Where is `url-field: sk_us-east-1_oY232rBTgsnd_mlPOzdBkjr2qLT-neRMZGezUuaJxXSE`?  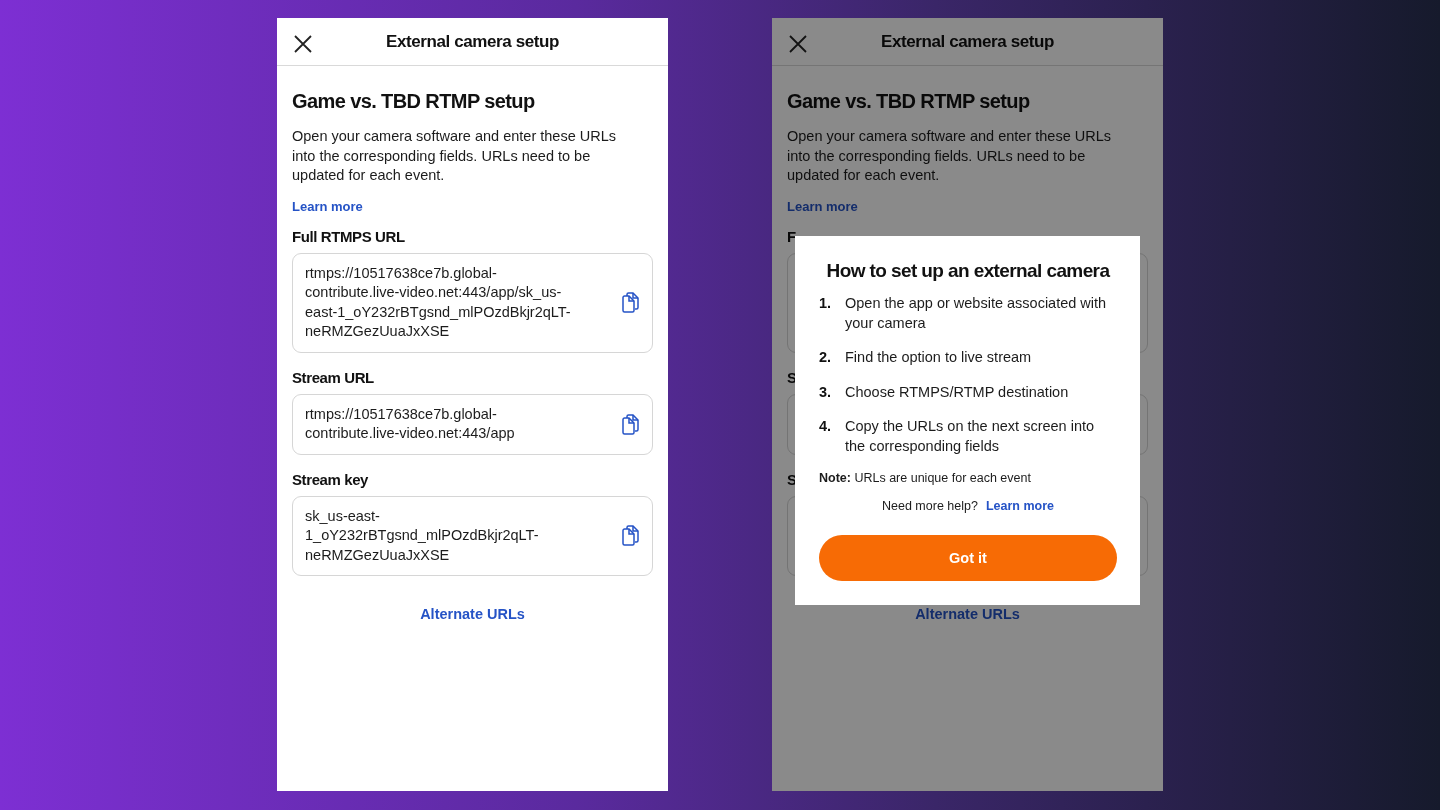 url-field: sk_us-east-1_oY232rBTgsnd_mlPOzdBkjr2qLT-neRMZGezUuaJxXSE is located at coordinates (472, 535).